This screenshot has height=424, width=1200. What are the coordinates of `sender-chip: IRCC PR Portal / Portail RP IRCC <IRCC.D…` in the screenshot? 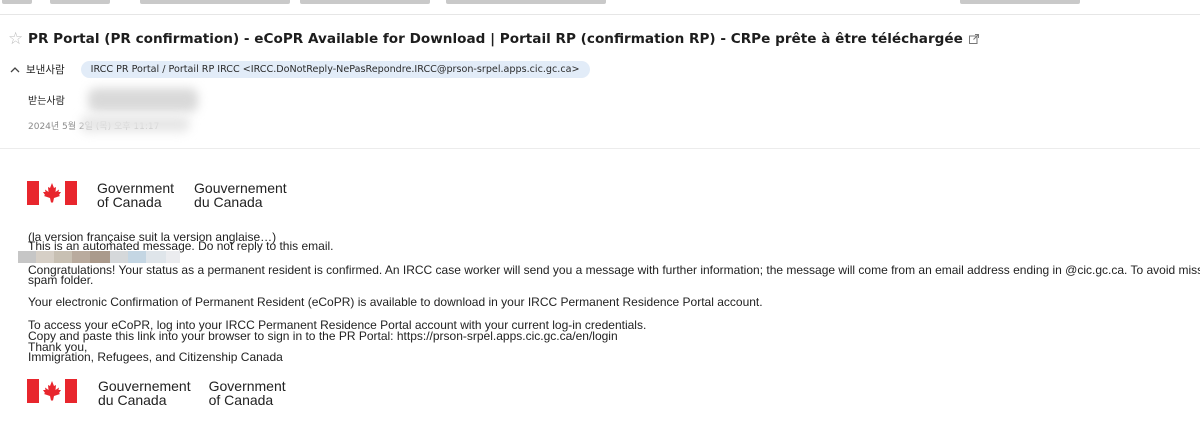 It's located at (335, 69).